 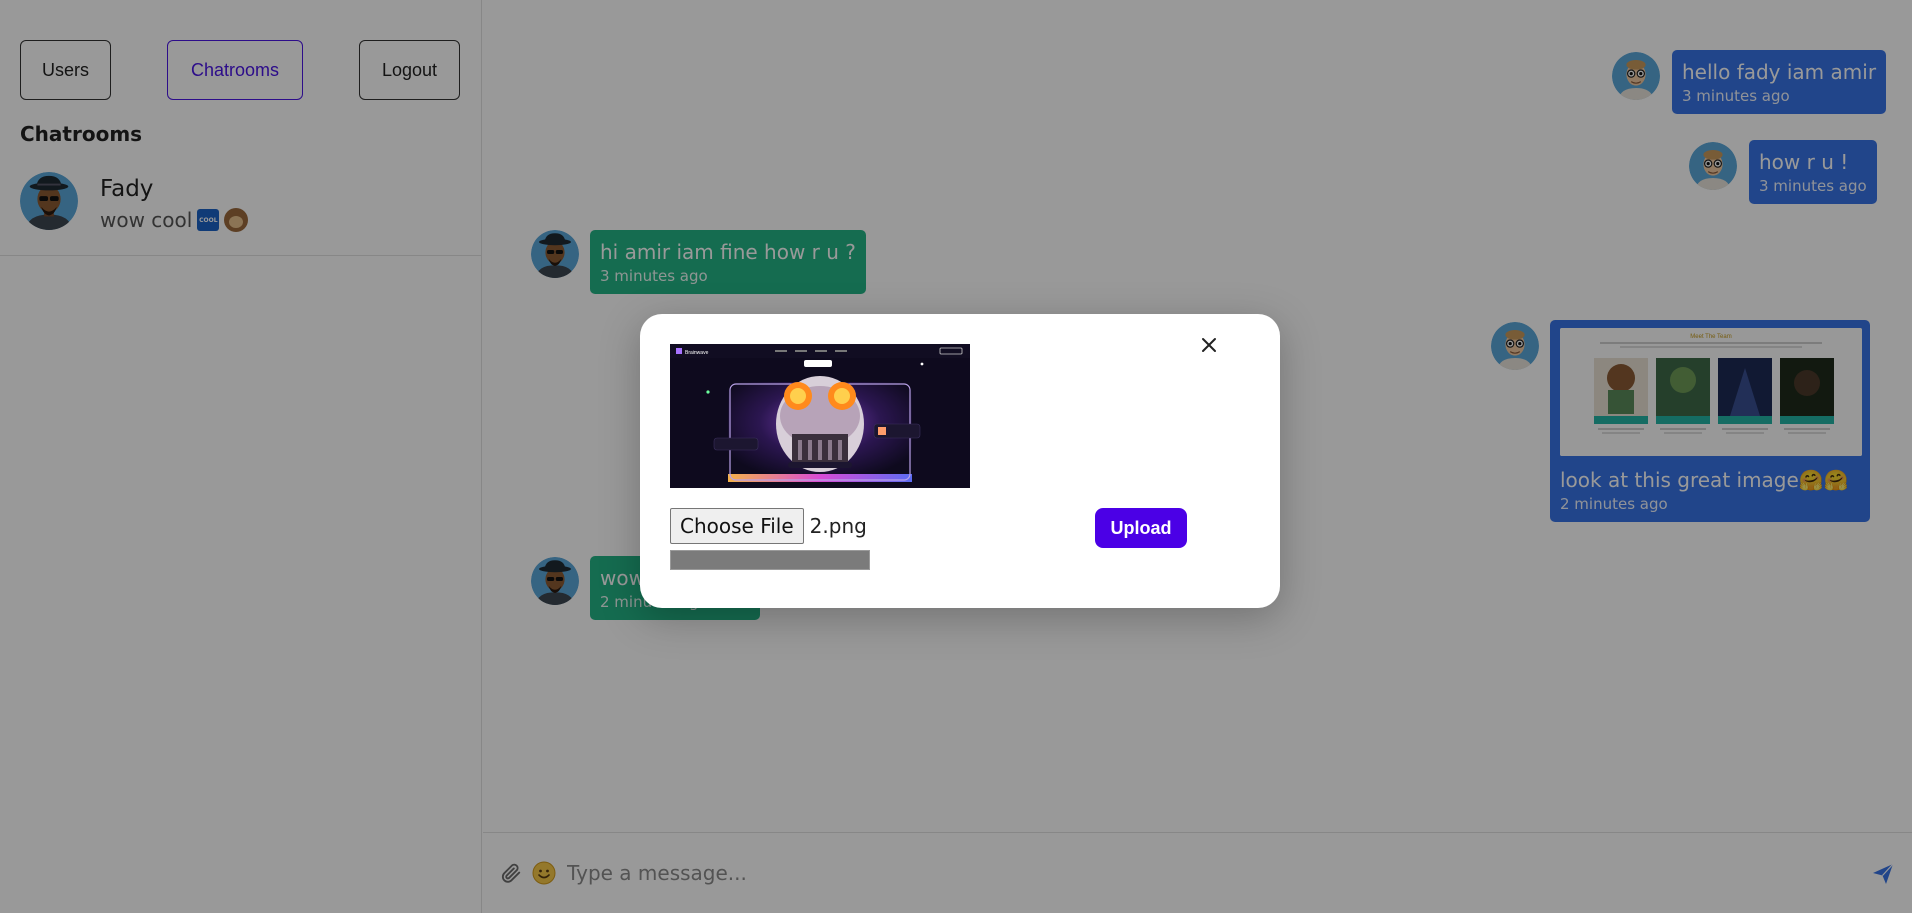 I want to click on upload-progress-fill, so click(x=770, y=560).